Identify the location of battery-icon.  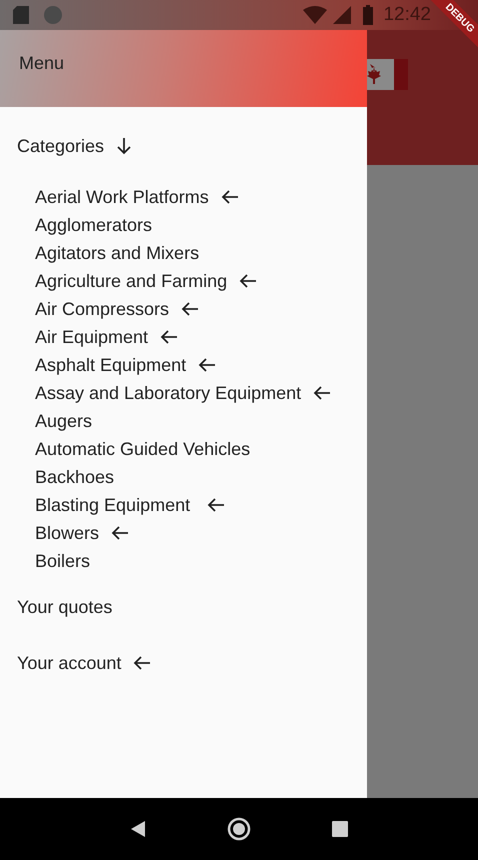
(368, 15).